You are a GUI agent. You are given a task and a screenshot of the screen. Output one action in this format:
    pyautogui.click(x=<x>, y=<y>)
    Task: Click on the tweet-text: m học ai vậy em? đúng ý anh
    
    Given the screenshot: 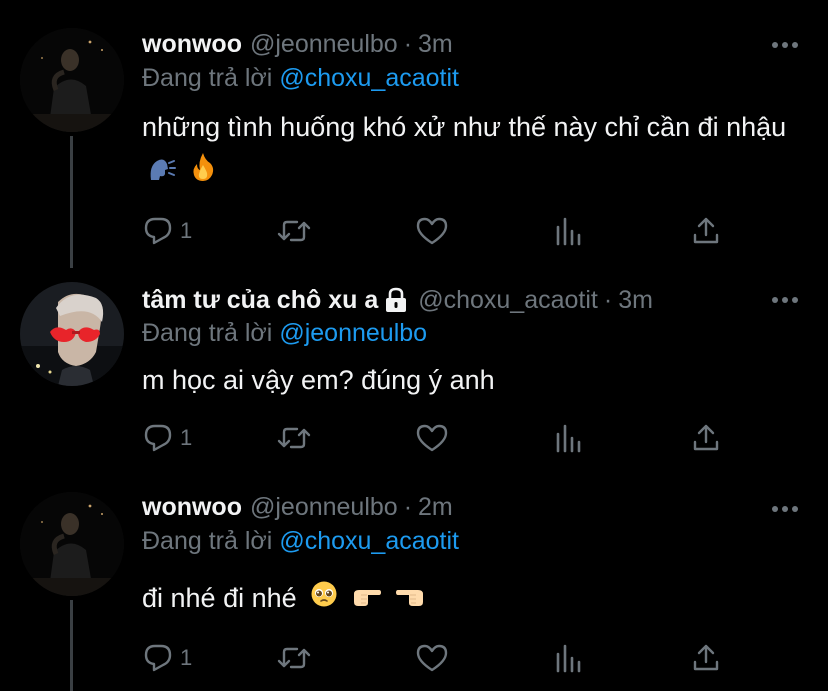 What is the action you would take?
    pyautogui.click(x=467, y=380)
    